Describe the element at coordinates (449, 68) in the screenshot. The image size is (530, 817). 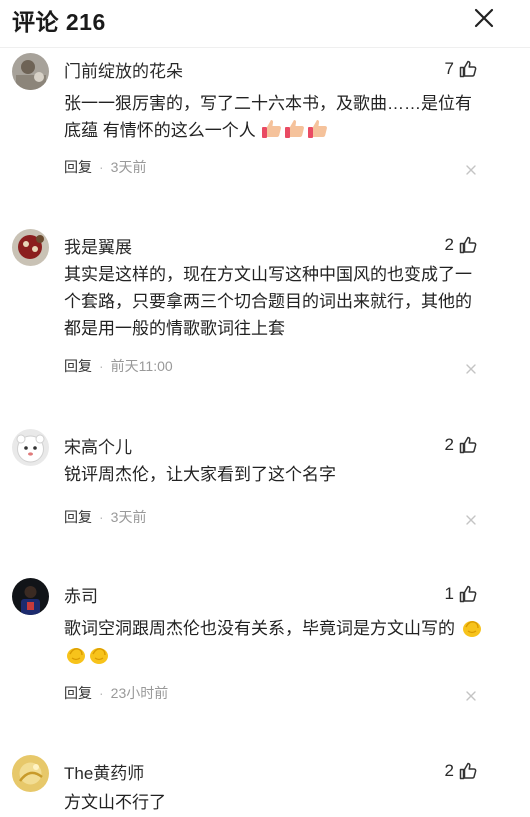
I see `like-count: 7` at that location.